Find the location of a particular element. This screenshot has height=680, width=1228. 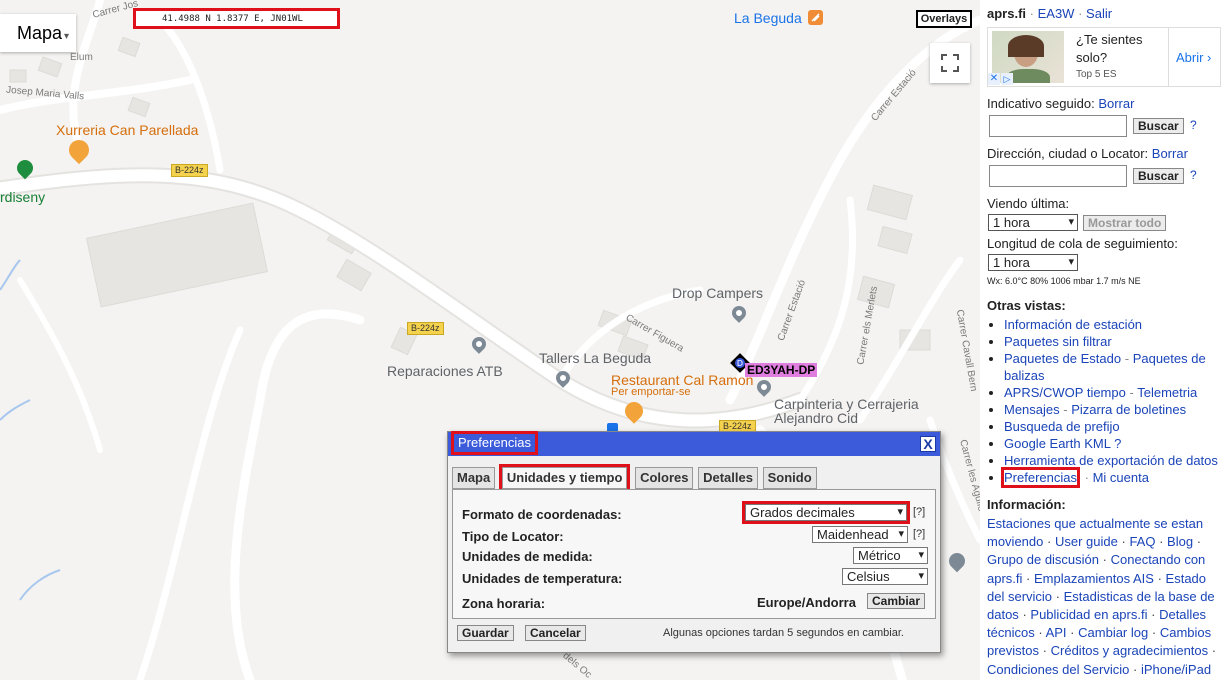

kml-help-link: ? is located at coordinates (1117, 443).